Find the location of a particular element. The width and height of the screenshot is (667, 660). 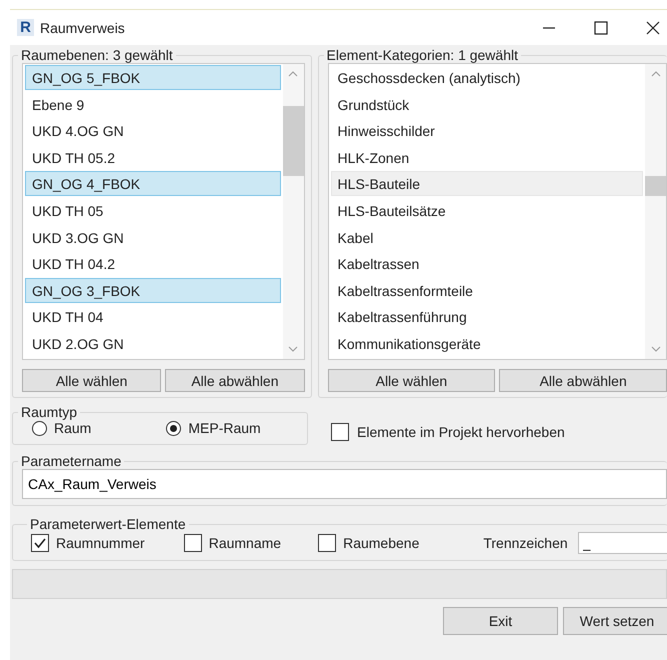

parameter-name-field: CAx_Raum_Verweis is located at coordinates (344, 484).